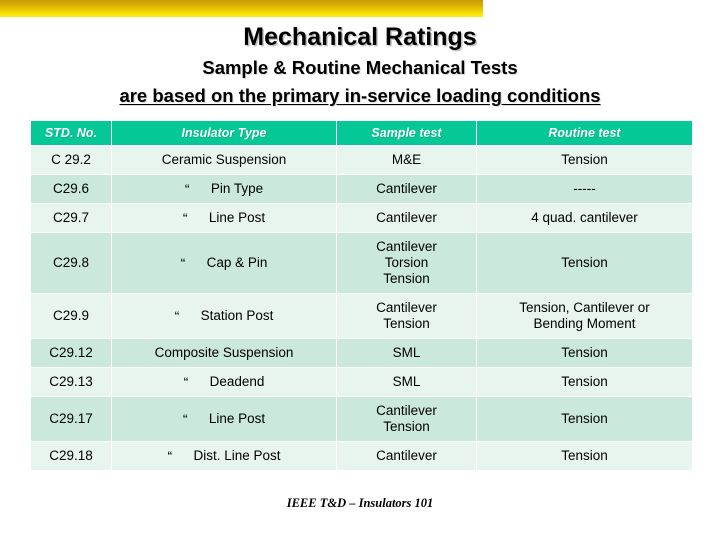  I want to click on cell-std-no: C29.18, so click(71, 456).